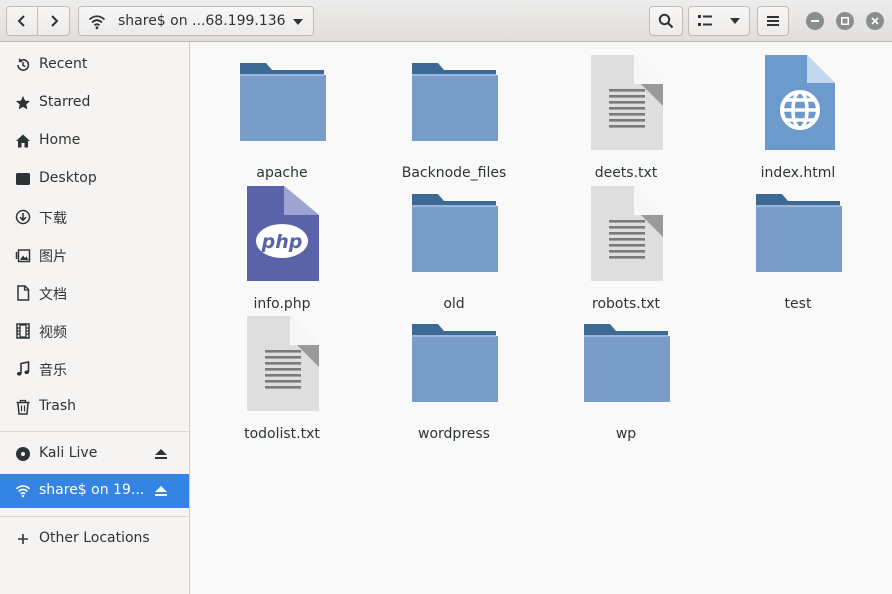 This screenshot has height=594, width=892. Describe the element at coordinates (23, 454) in the screenshot. I see `disc-icon` at that location.